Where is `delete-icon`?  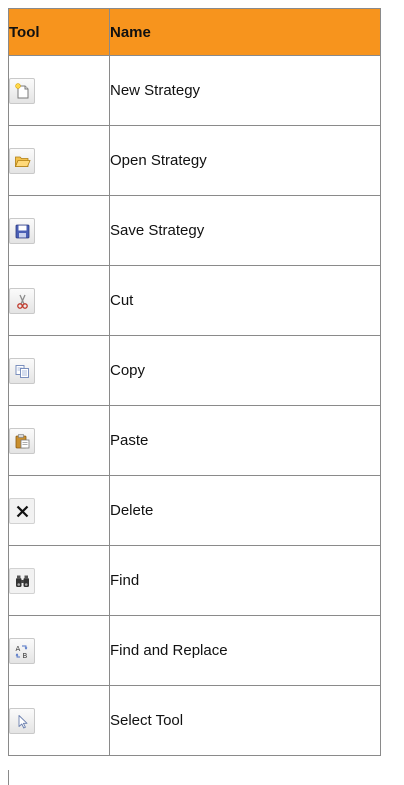
delete-icon is located at coordinates (22, 510).